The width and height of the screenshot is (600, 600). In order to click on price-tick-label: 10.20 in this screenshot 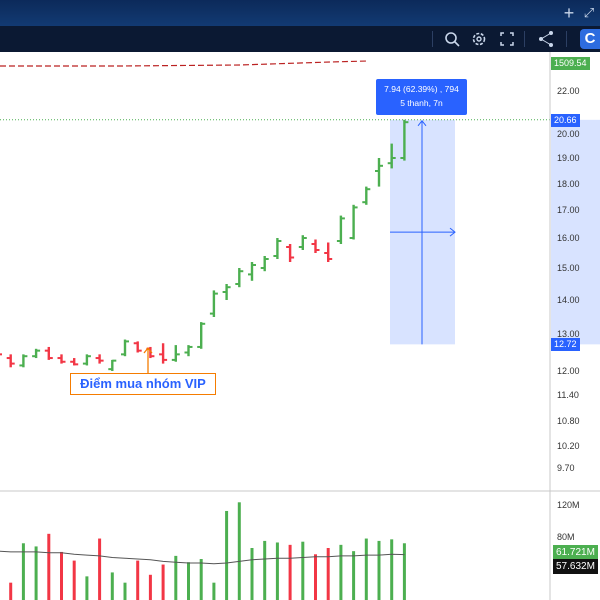, I will do `click(568, 446)`.